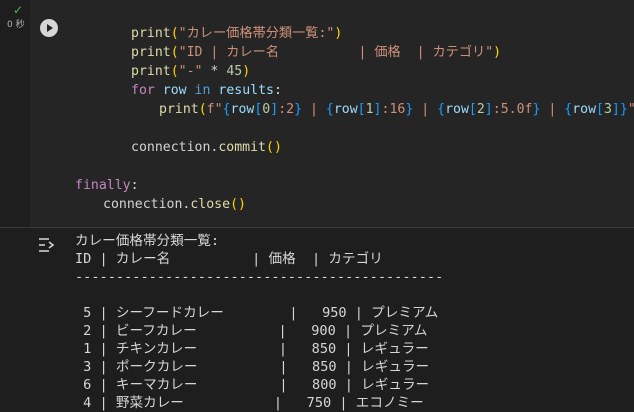 The width and height of the screenshot is (634, 412). Describe the element at coordinates (252, 349) in the screenshot. I see `output-line: 1 | チキンカレー | 850 | レギュラー` at that location.